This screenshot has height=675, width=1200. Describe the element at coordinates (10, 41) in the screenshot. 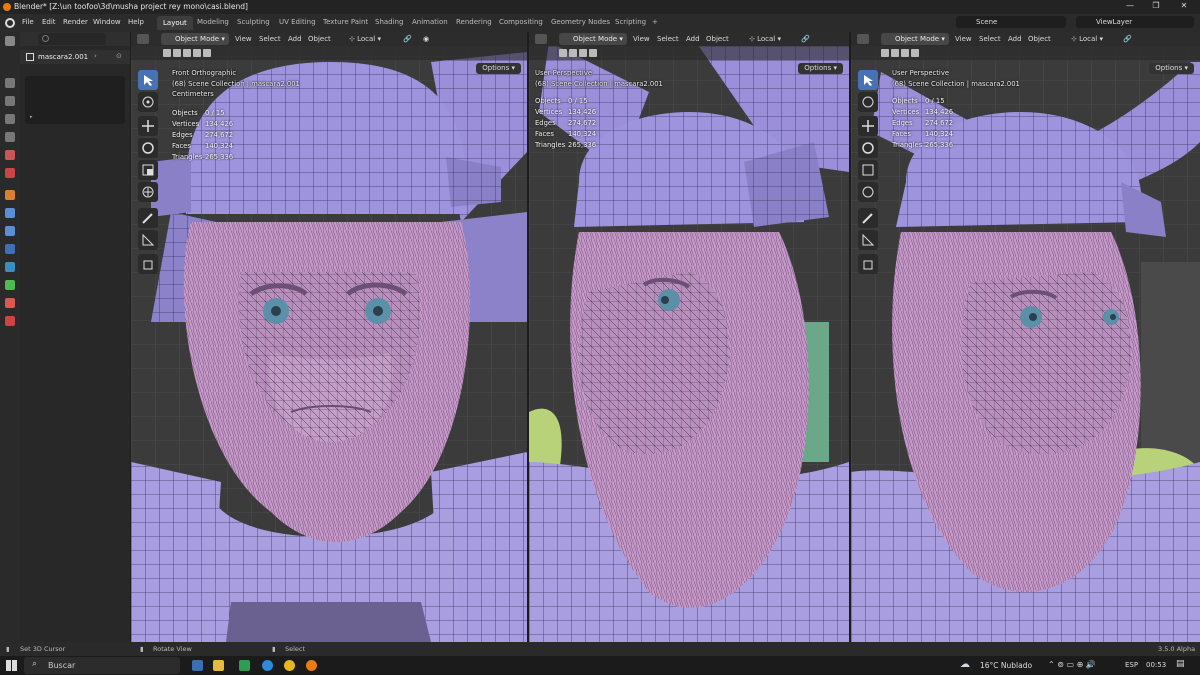

I see `editor-type-icon` at that location.